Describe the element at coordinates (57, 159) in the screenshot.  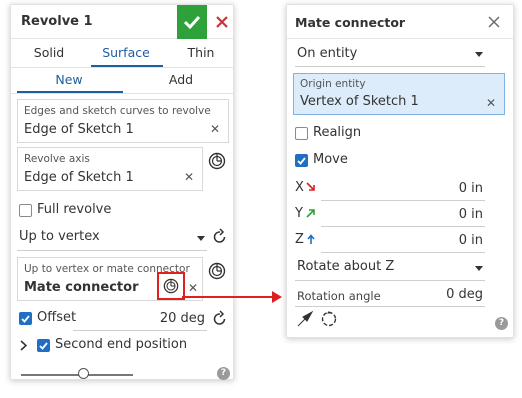
I see `field-label: Revolve axis` at that location.